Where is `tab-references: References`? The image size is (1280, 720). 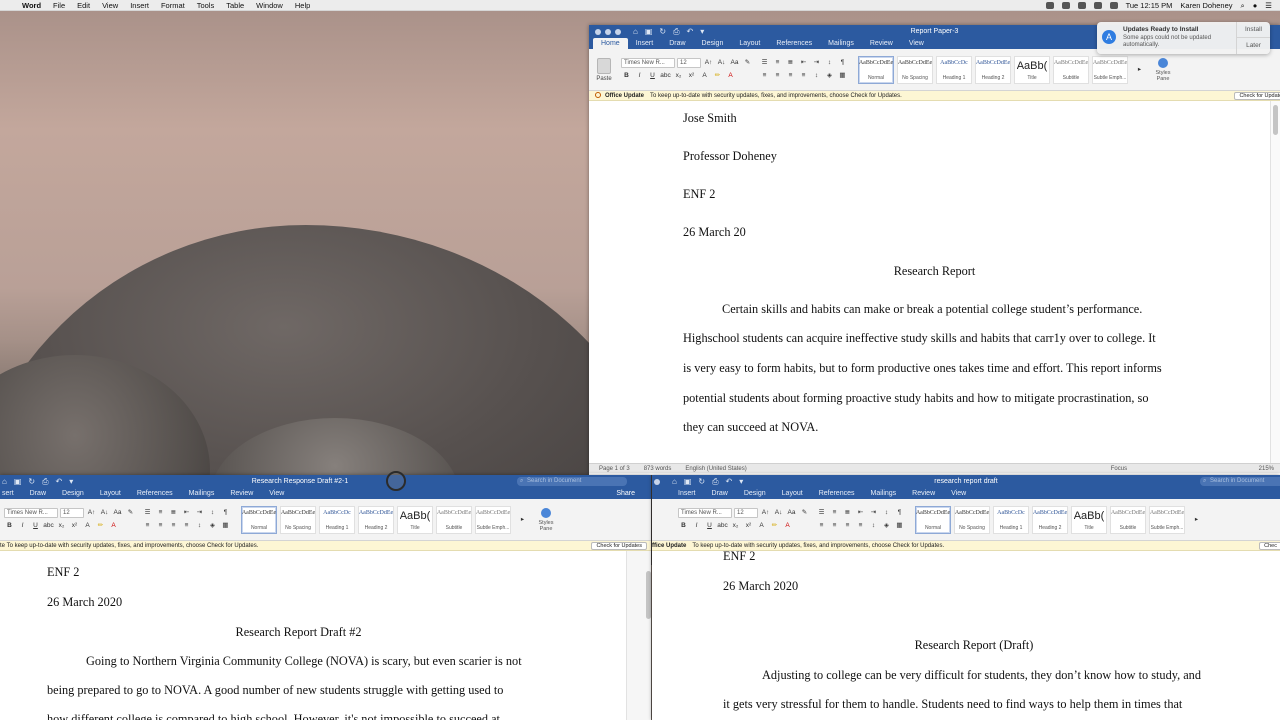
tab-references: References is located at coordinates (155, 493).